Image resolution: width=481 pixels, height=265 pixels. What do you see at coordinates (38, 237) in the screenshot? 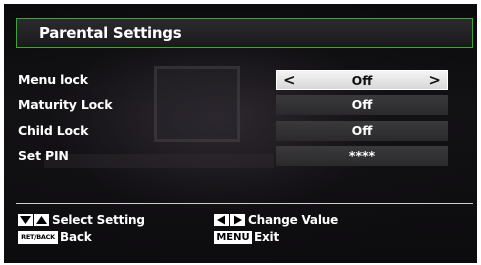
I see `ret-back-key-icon: RET/BACK` at bounding box center [38, 237].